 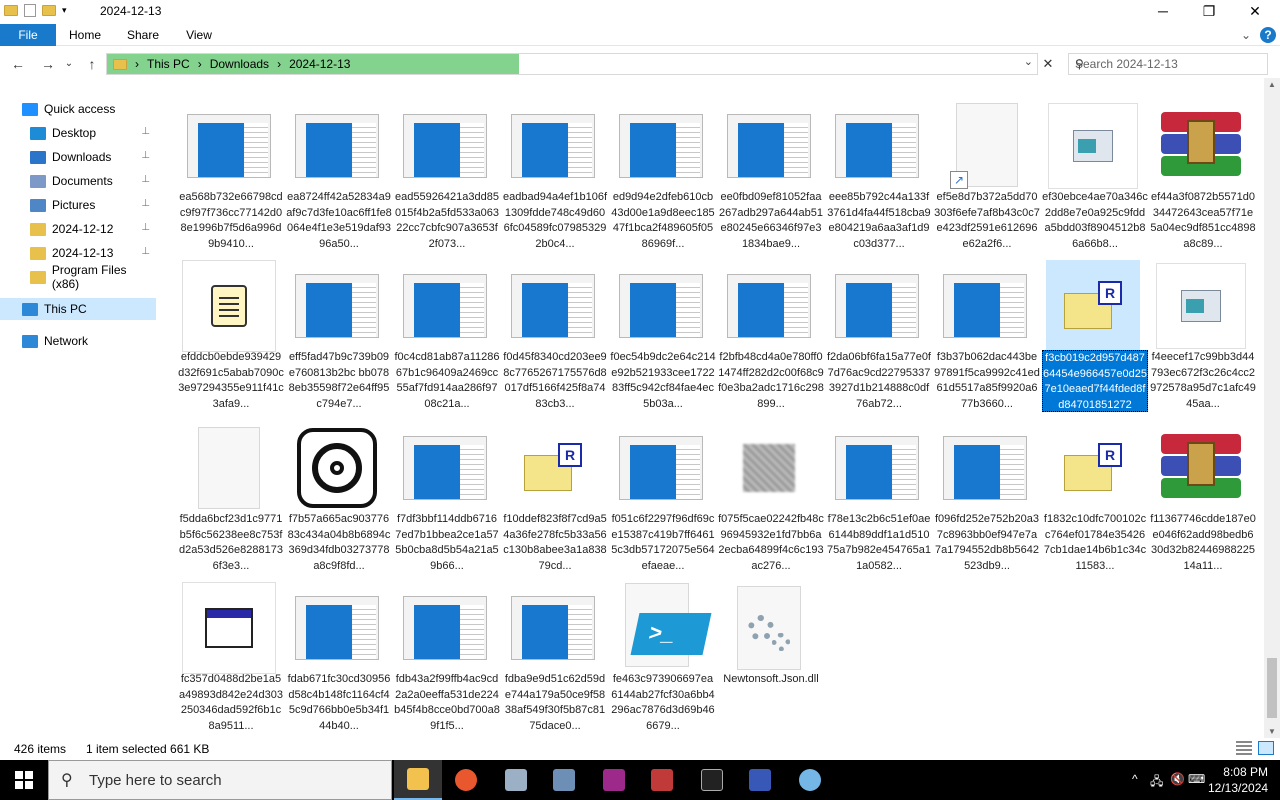 I want to click on recent-locations-button: ⌄, so click(x=69, y=64).